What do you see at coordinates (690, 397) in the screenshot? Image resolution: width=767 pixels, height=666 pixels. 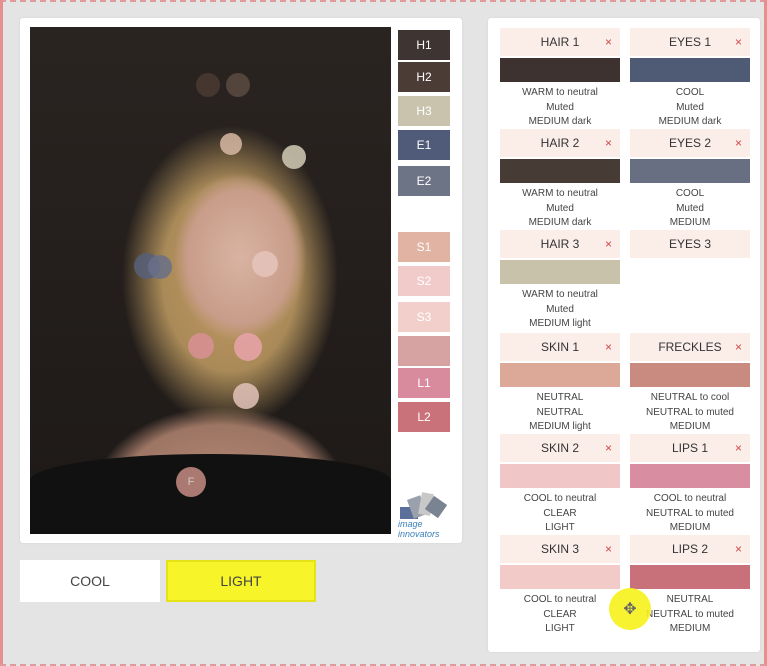 I see `feature-description-line: NEUTRAL to cool` at bounding box center [690, 397].